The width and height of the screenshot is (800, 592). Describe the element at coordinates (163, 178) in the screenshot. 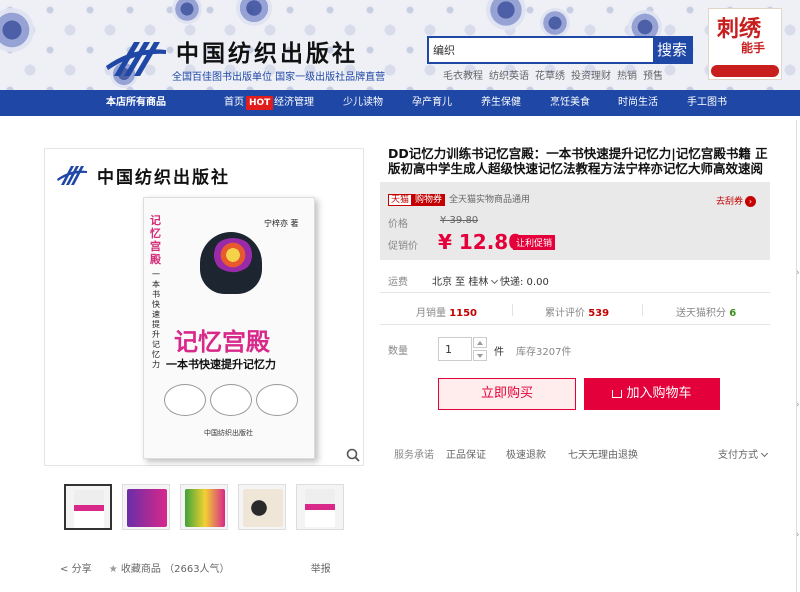

I see `image-publisher-name: 中国纺织出版社` at that location.